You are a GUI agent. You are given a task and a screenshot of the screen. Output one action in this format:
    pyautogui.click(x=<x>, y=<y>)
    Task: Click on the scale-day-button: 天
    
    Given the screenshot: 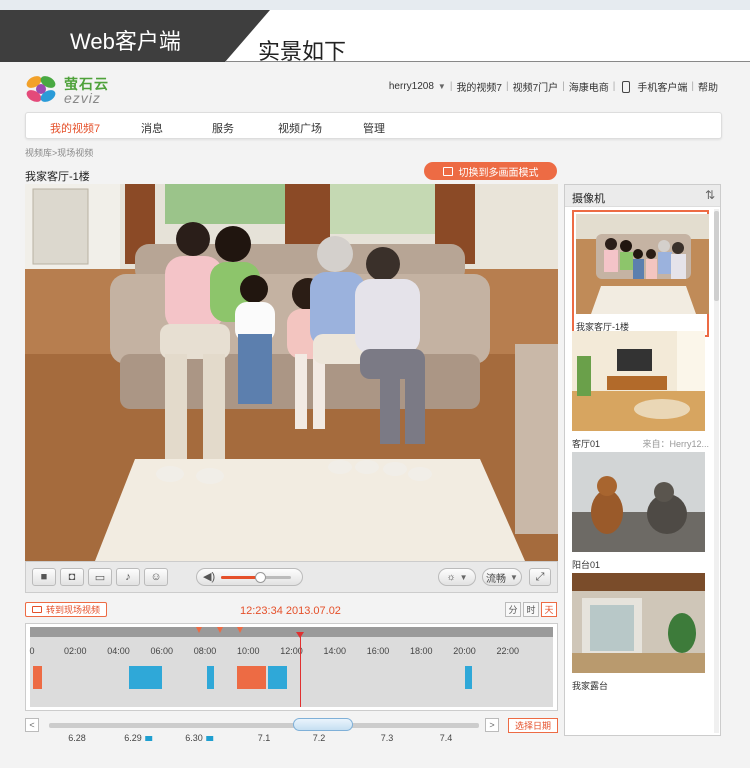 What is the action you would take?
    pyautogui.click(x=549, y=609)
    